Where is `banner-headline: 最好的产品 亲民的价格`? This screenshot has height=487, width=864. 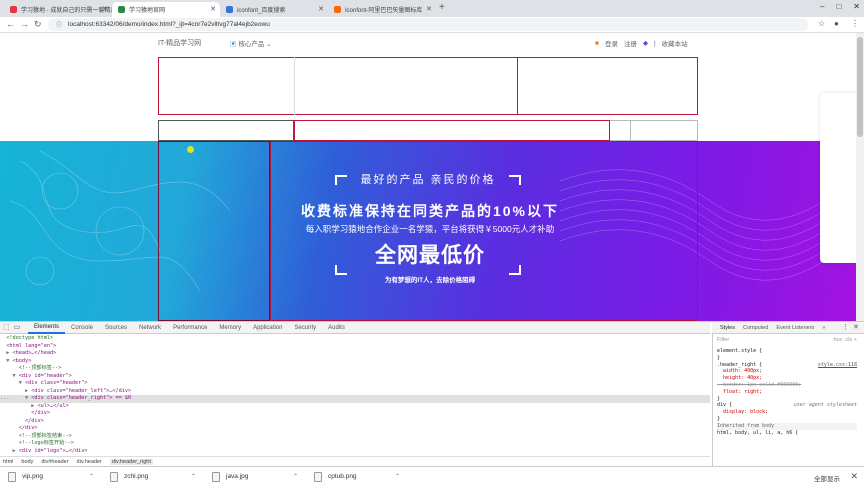 banner-headline: 最好的产品 亲民的价格 is located at coordinates (428, 180).